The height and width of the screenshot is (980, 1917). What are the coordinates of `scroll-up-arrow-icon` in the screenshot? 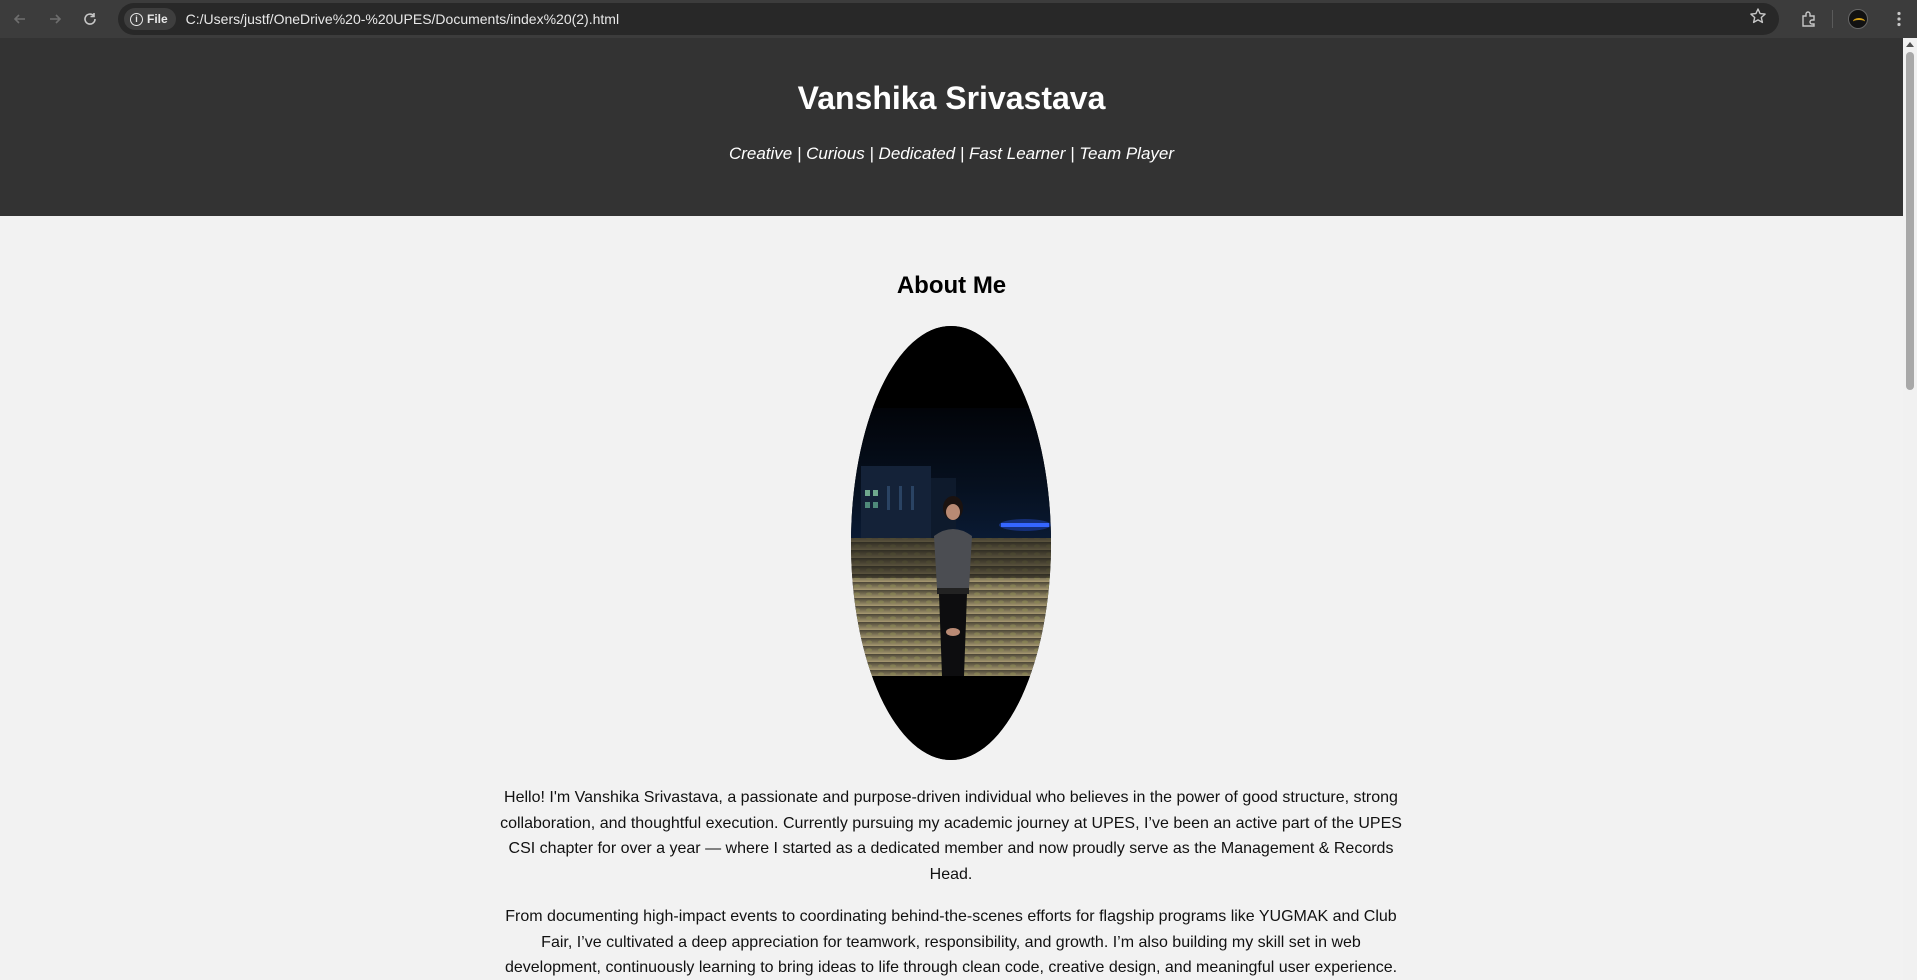 It's located at (1910, 44).